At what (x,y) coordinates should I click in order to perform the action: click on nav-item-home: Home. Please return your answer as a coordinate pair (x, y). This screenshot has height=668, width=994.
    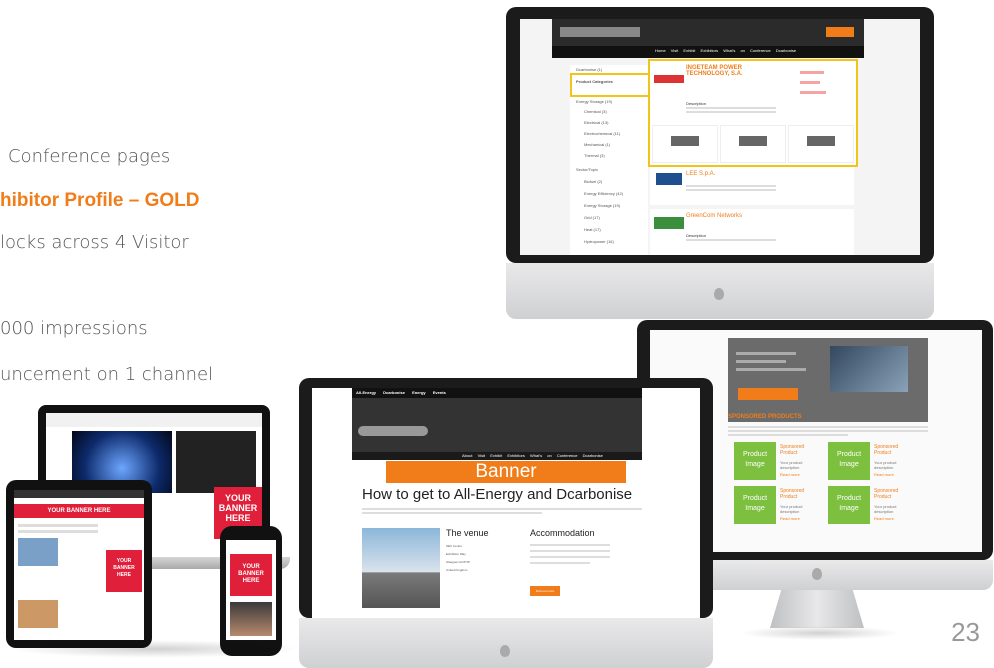
    Looking at the image, I should click on (660, 50).